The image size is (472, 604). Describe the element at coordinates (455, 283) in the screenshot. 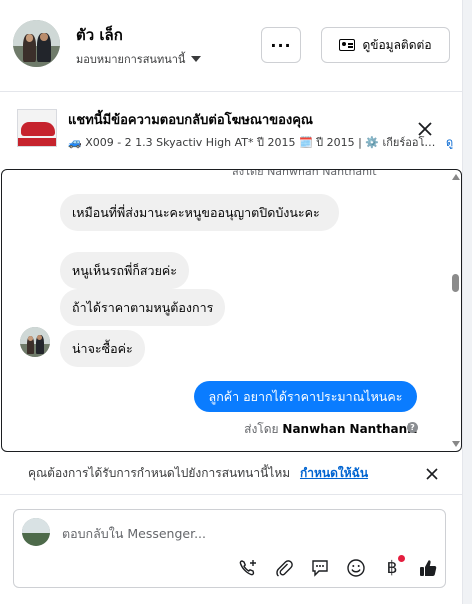

I see `scroll-thumb` at that location.